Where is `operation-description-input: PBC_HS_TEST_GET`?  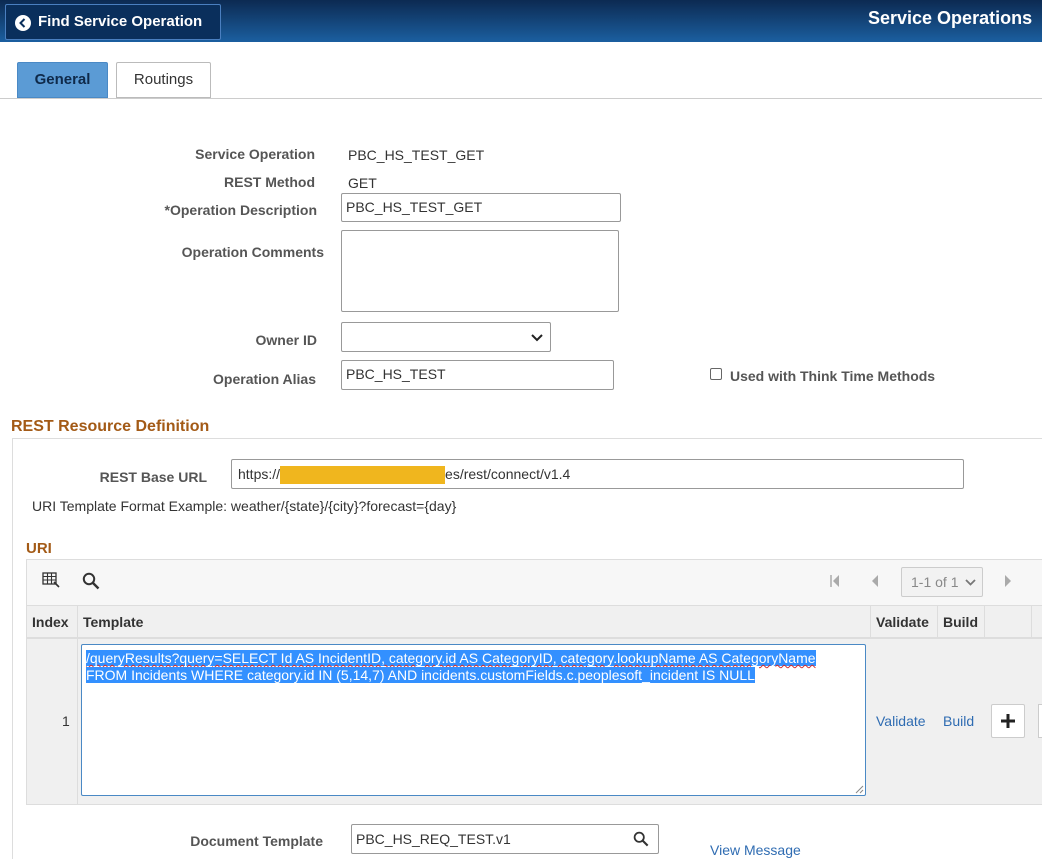 operation-description-input: PBC_HS_TEST_GET is located at coordinates (481, 207).